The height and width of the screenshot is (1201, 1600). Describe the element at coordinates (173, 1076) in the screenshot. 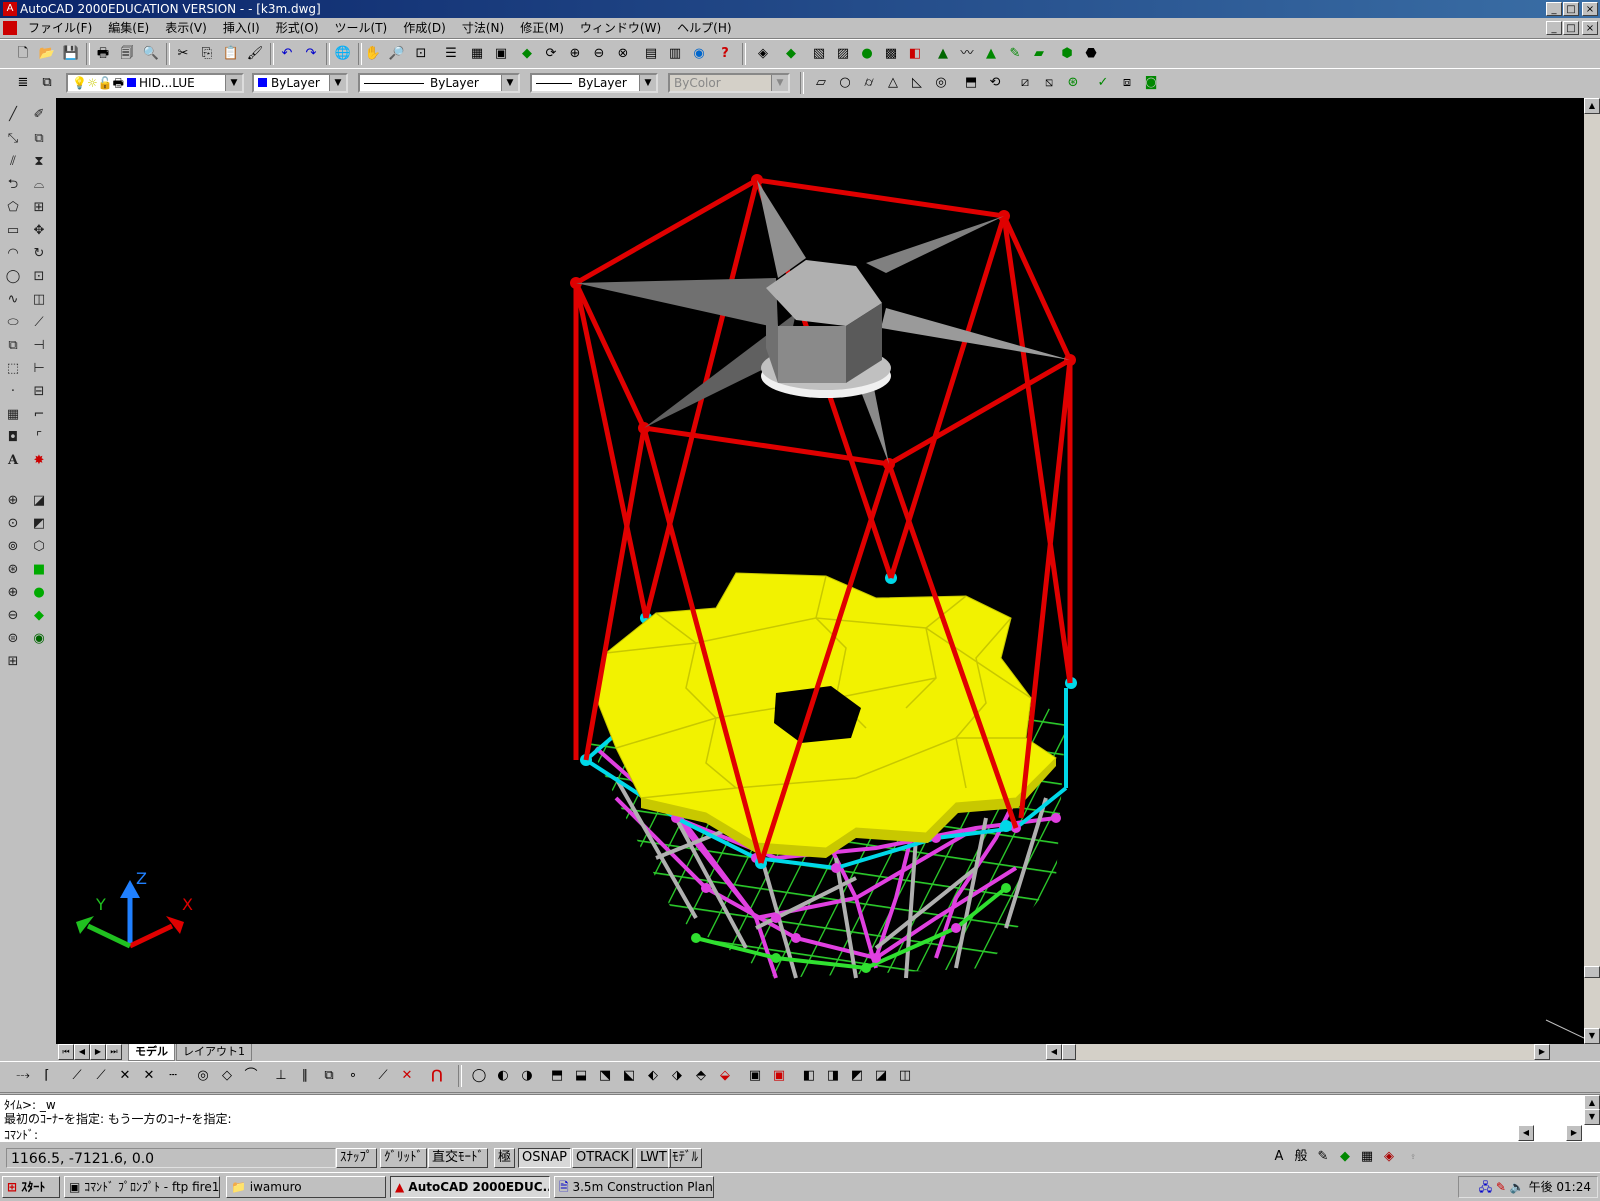

I see `snap-extension-icon: ┄` at that location.